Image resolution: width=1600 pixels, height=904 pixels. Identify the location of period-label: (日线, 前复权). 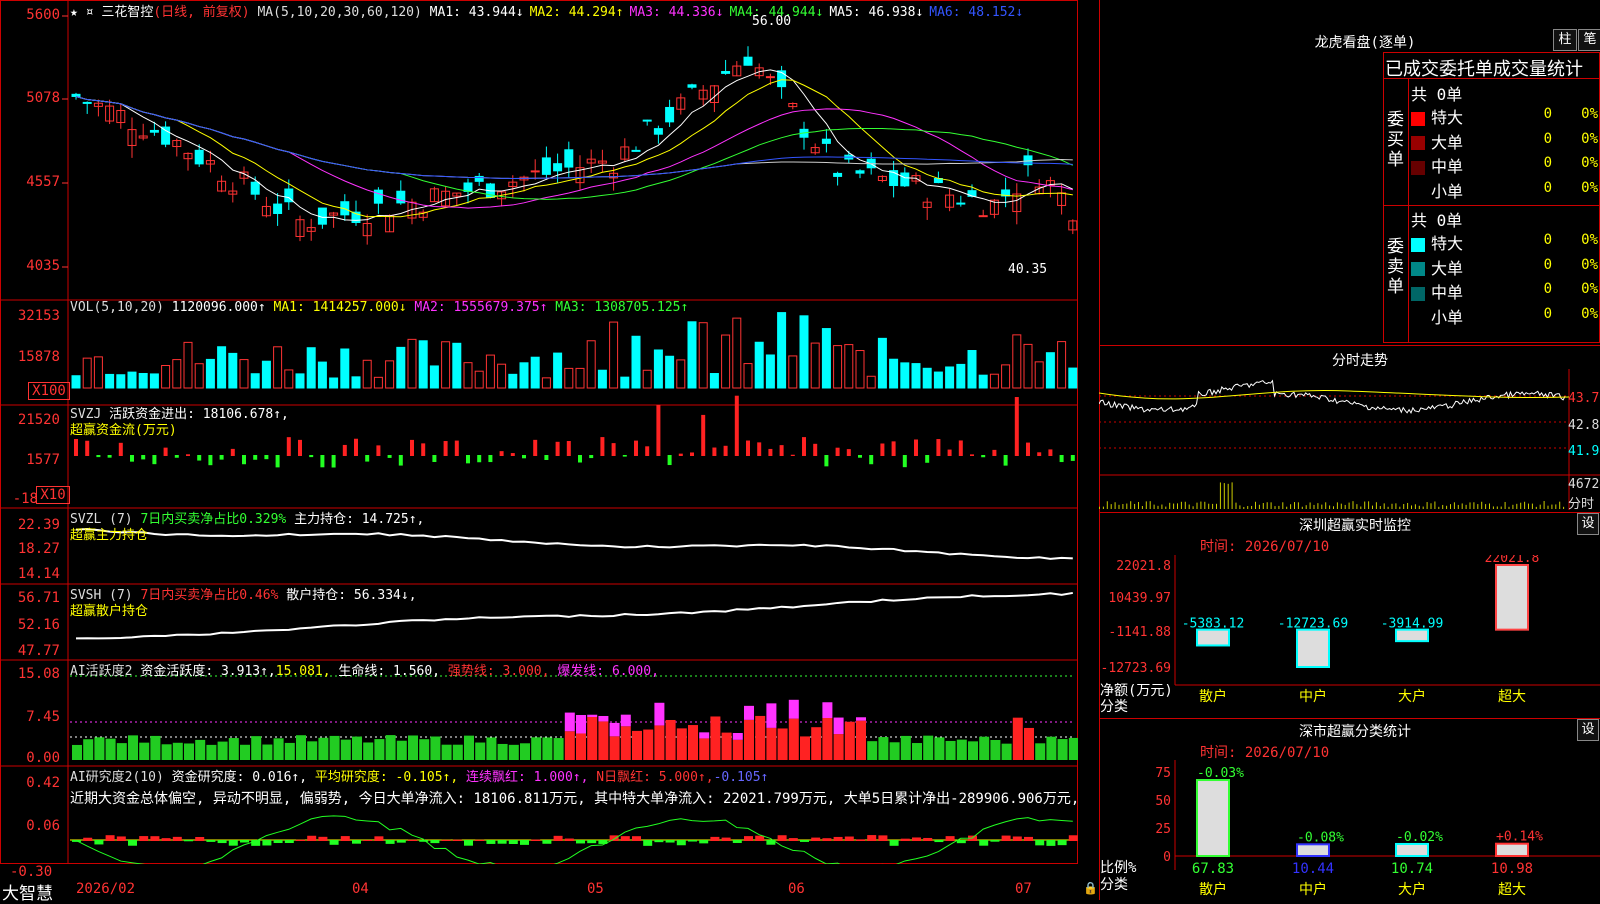
(201, 12).